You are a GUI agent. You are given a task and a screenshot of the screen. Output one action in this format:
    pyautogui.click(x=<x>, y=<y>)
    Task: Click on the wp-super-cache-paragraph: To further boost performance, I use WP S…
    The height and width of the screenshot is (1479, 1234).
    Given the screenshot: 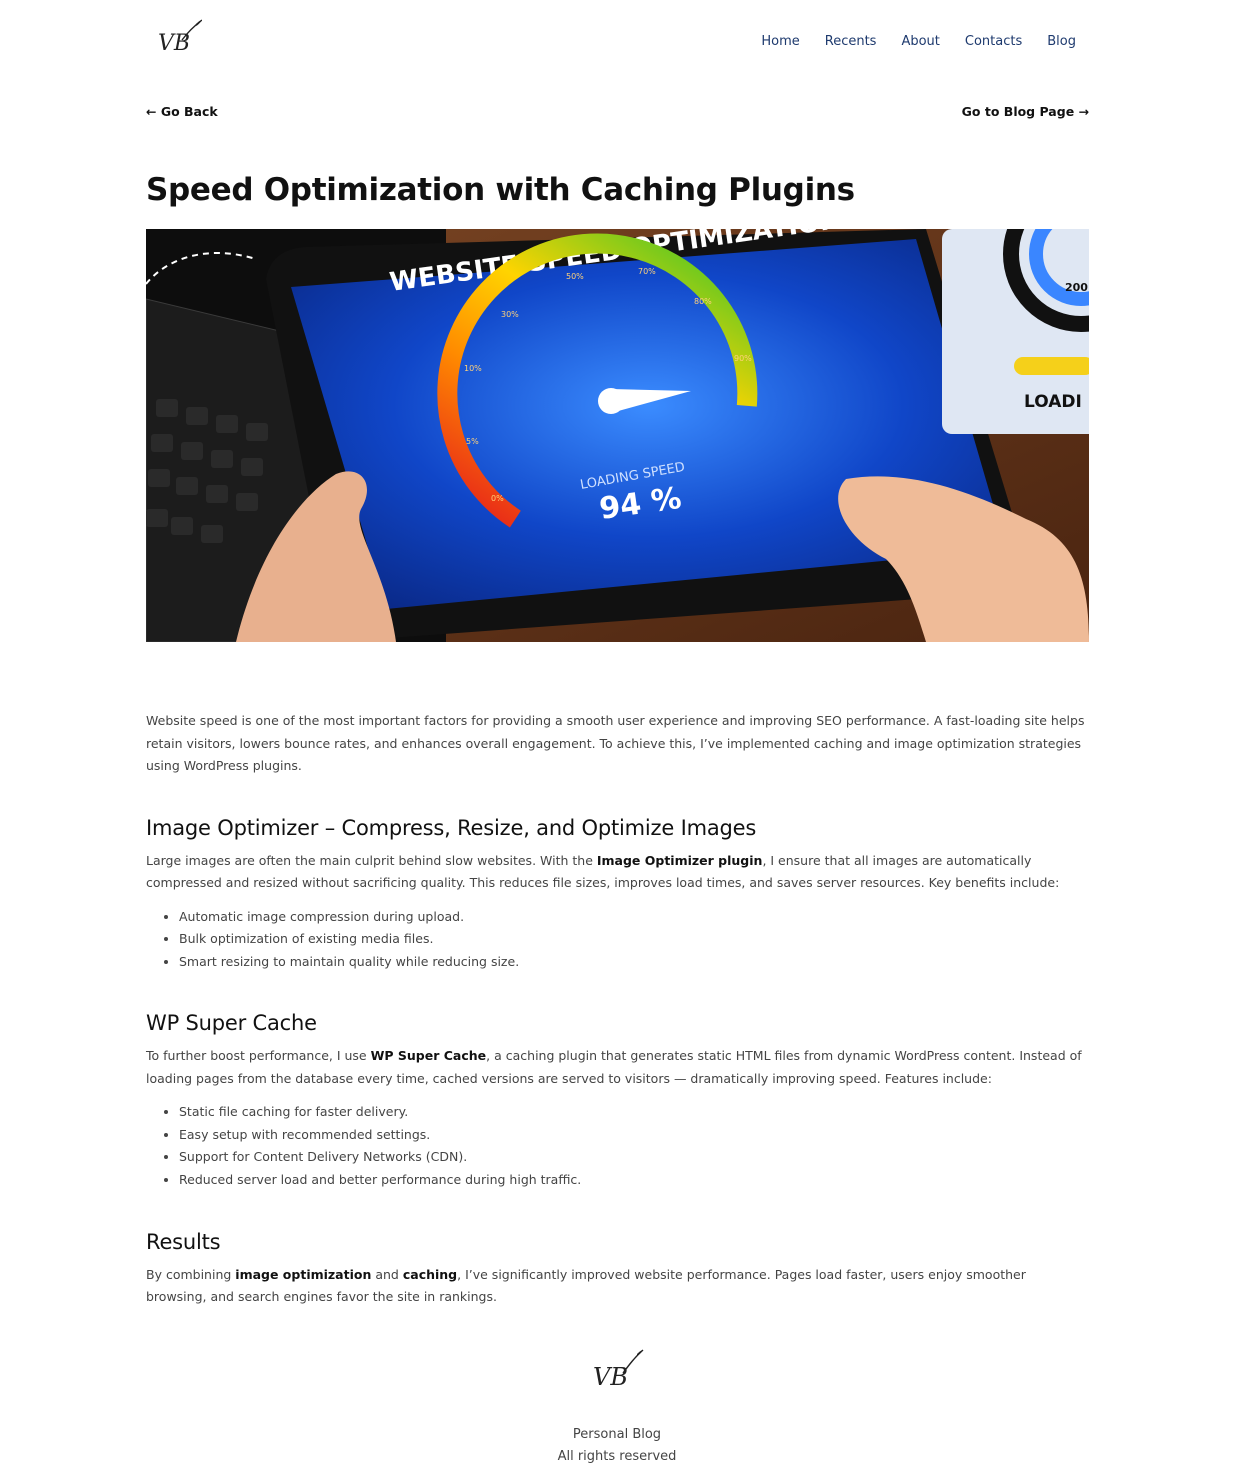 What is the action you would take?
    pyautogui.click(x=614, y=1067)
    